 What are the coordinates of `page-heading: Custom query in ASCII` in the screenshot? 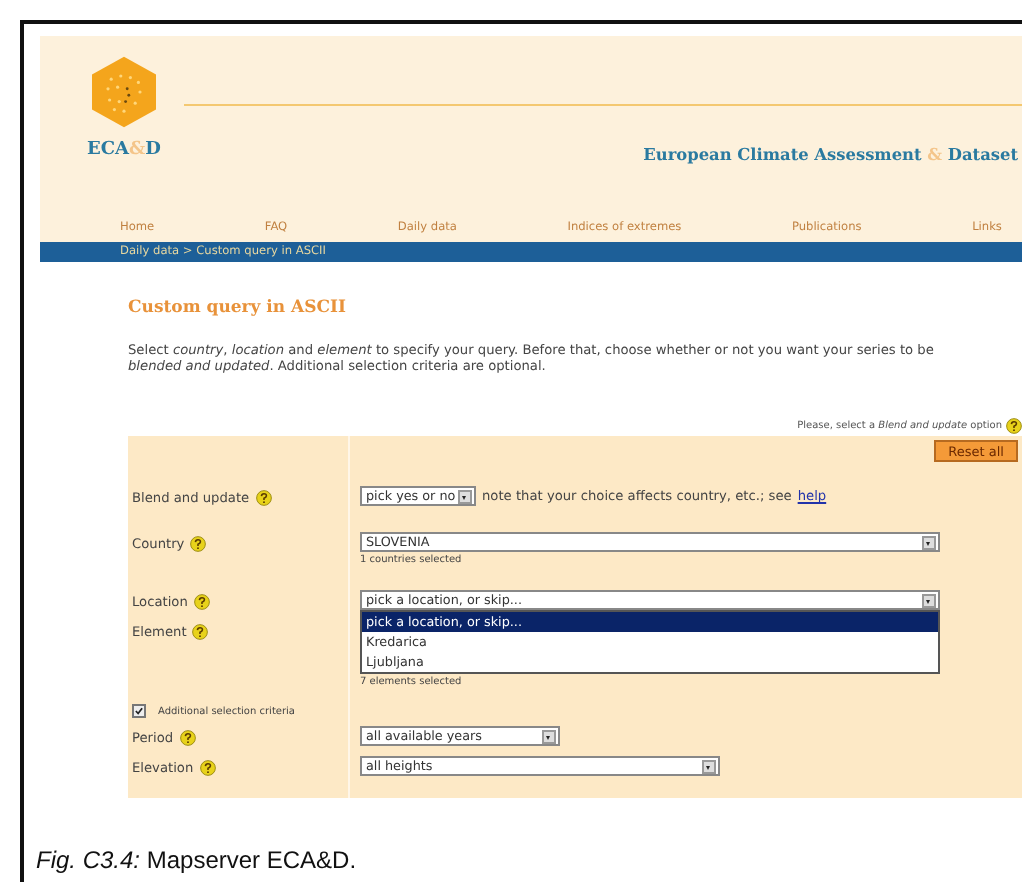 It's located at (238, 308).